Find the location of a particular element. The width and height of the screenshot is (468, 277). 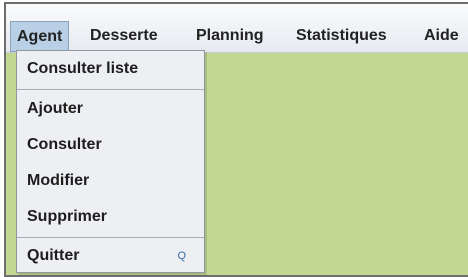

menu-item-consulter-liste: Consulter liste is located at coordinates (110, 69).